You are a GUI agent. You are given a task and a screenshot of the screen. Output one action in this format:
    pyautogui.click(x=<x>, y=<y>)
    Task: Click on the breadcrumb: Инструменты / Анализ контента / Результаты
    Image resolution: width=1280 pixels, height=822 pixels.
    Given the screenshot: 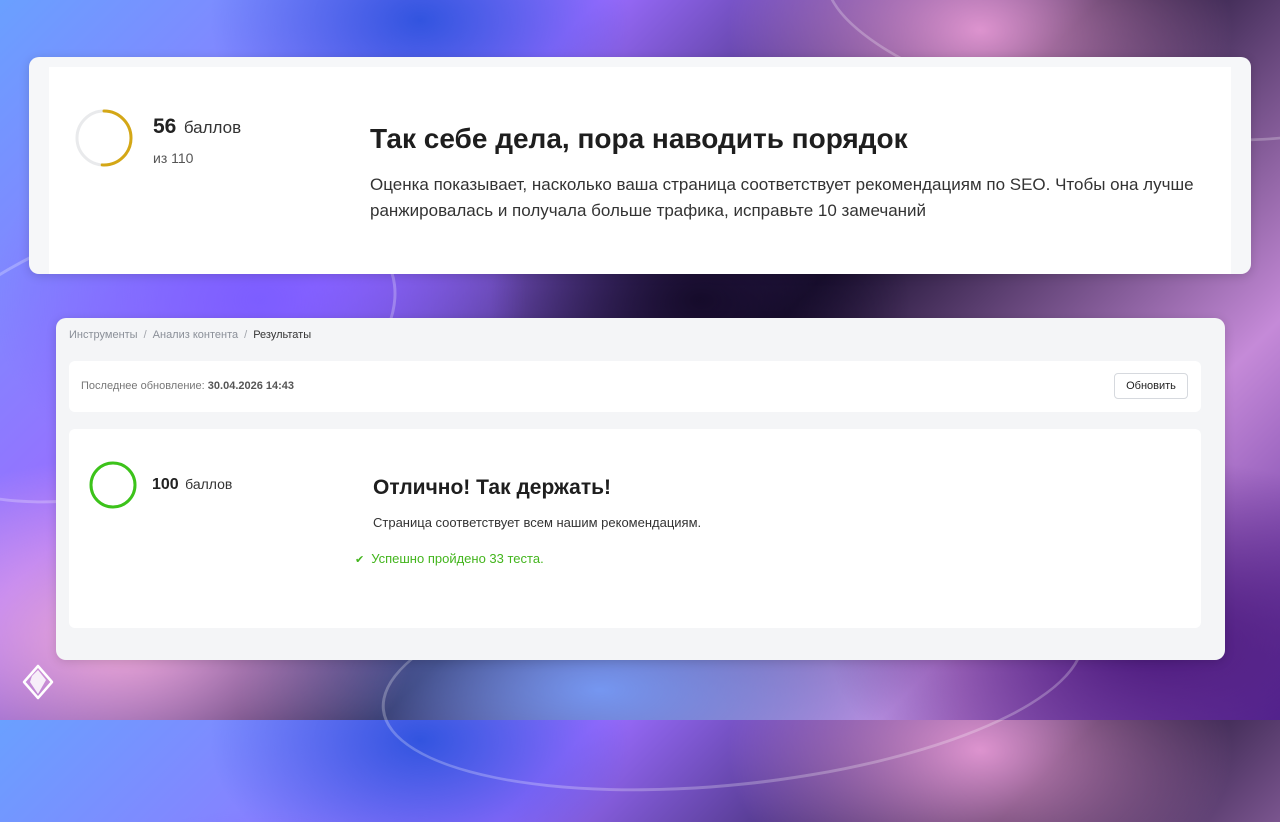 What is the action you would take?
    pyautogui.click(x=190, y=335)
    